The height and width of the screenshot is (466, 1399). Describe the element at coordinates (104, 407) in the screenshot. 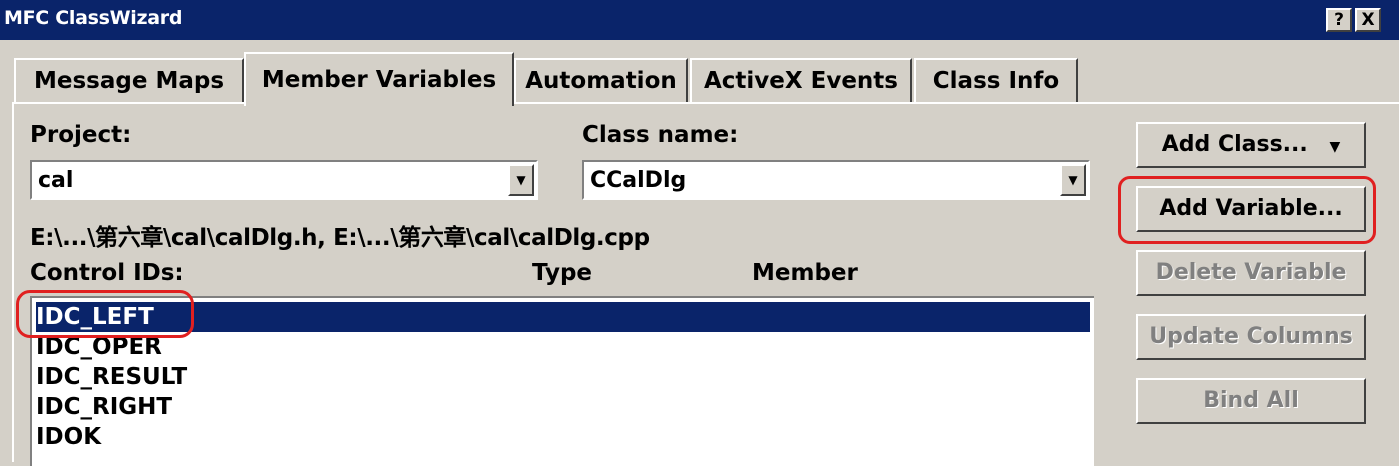

I see `list-item: IDC_RIGHT` at that location.